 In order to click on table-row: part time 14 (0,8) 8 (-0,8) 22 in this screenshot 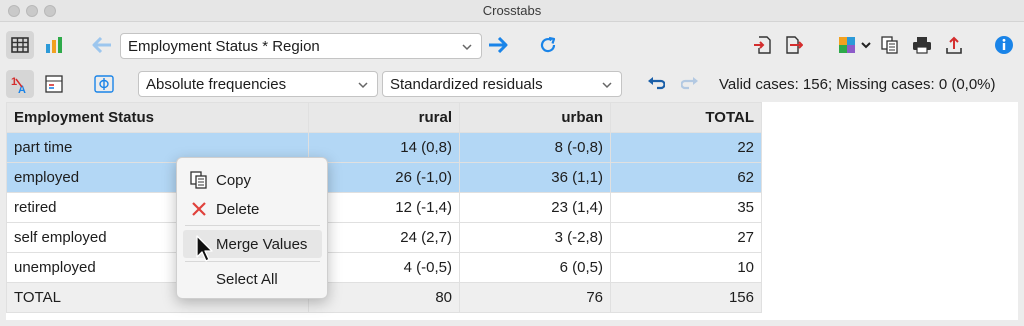, I will do `click(384, 147)`.